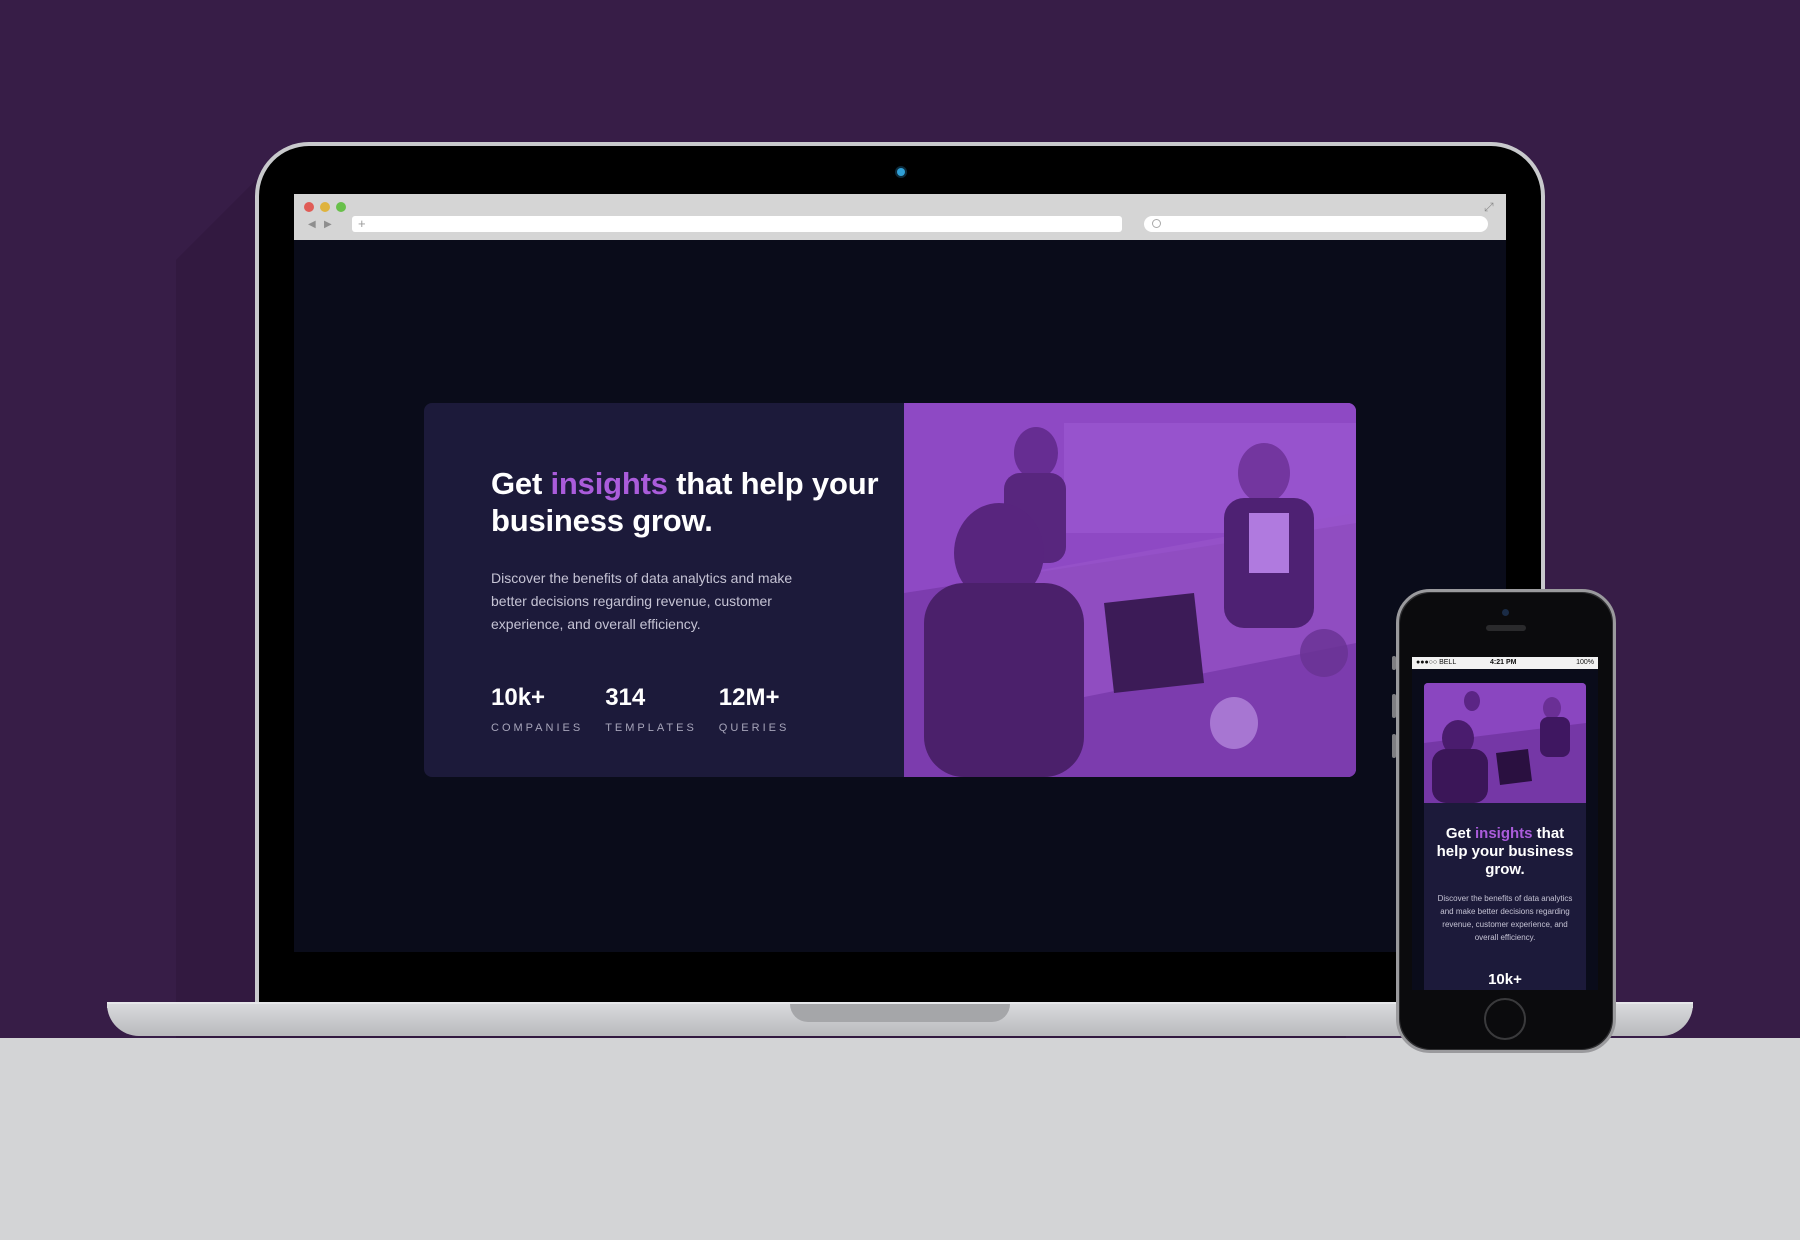  Describe the element at coordinates (1394, 706) in the screenshot. I see `phone-volume-up` at that location.